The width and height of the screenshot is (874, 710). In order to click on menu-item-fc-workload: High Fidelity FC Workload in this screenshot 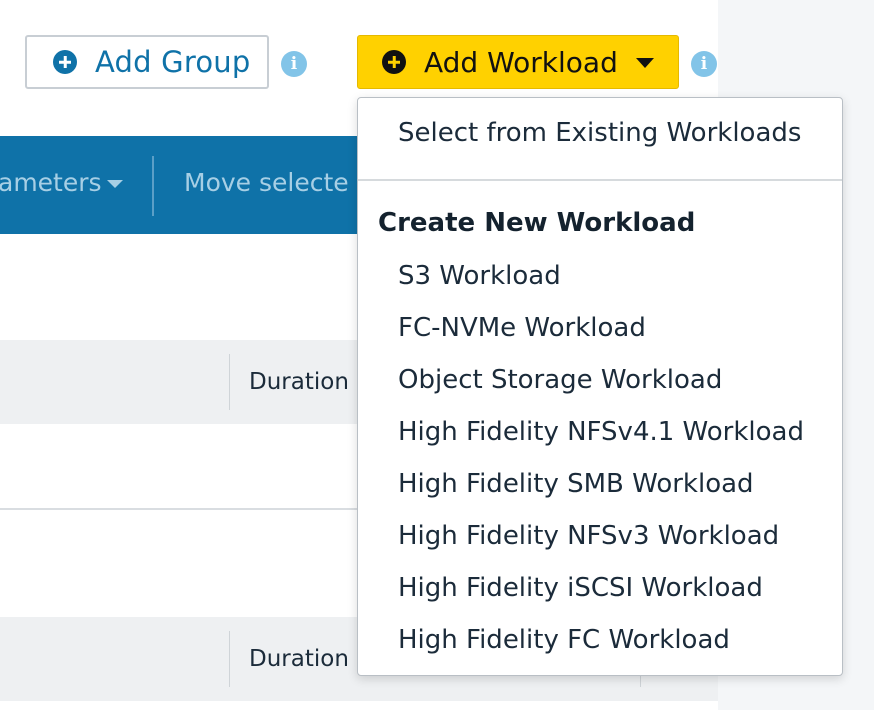, I will do `click(564, 640)`.